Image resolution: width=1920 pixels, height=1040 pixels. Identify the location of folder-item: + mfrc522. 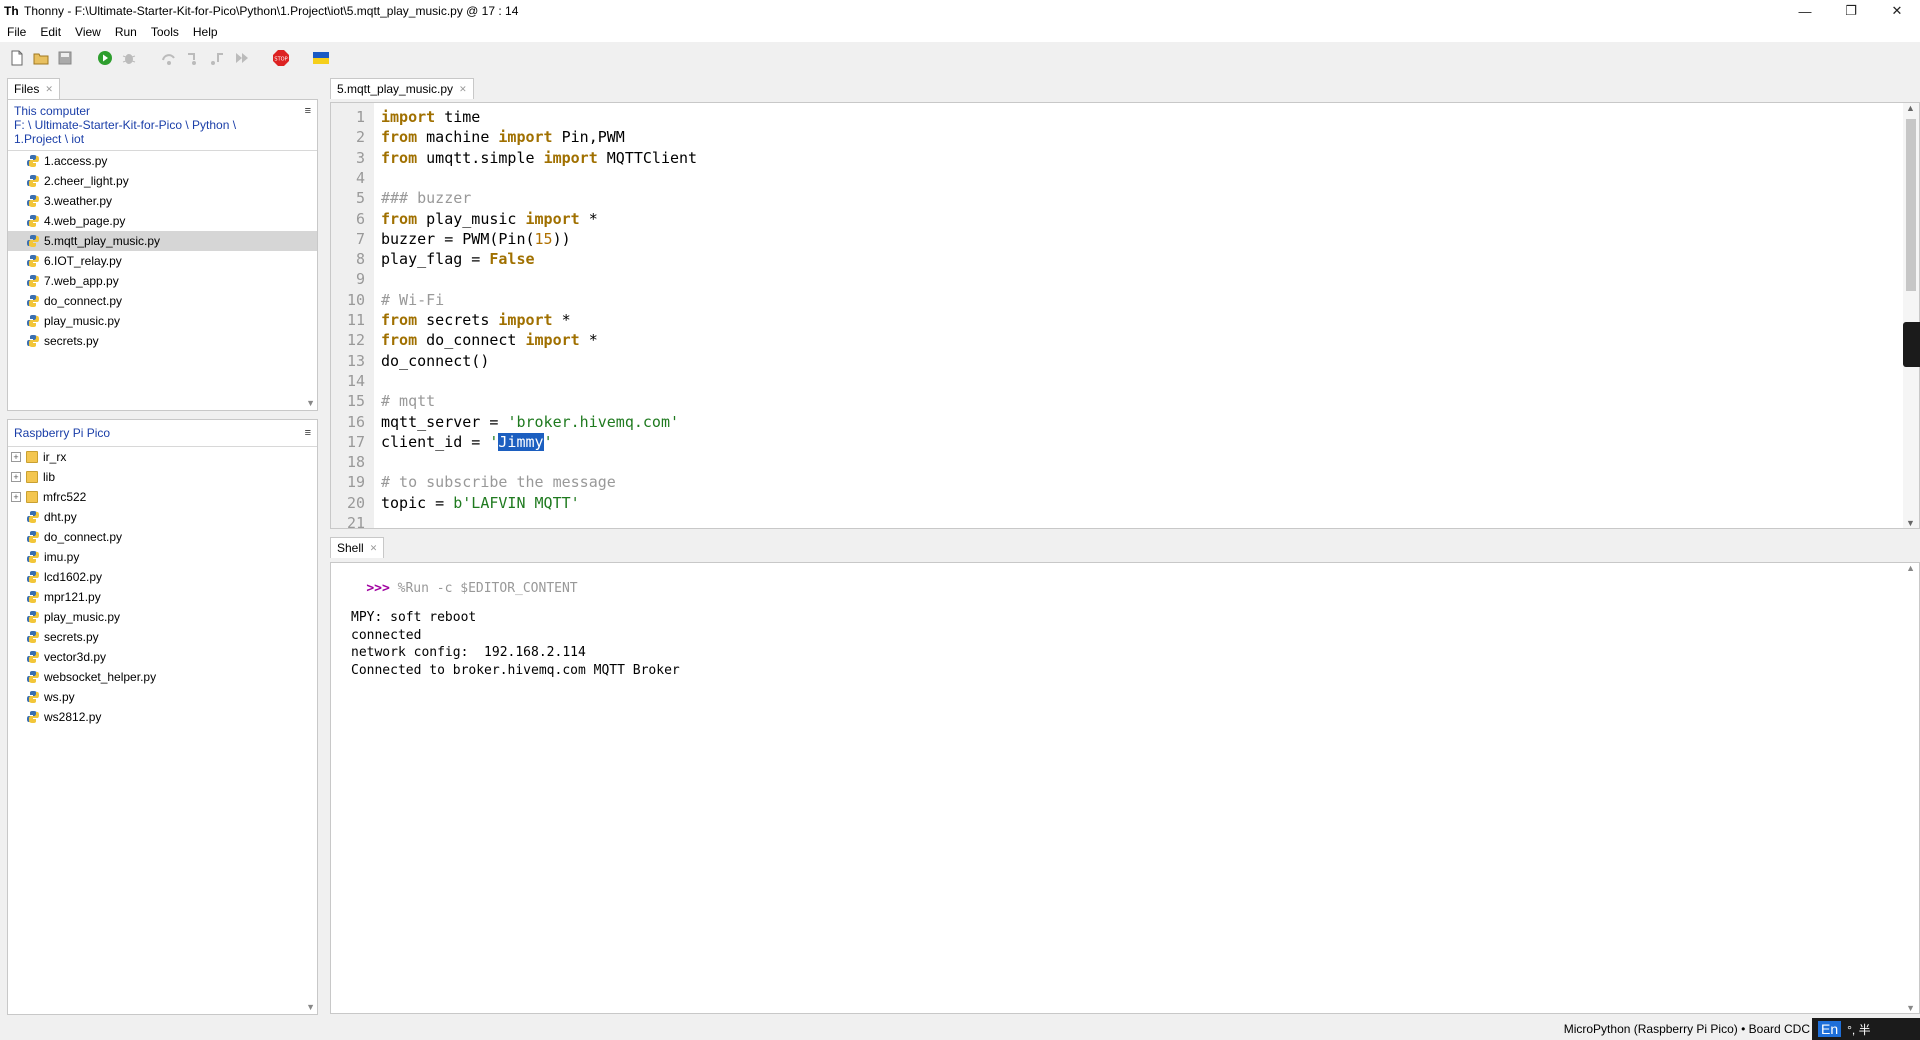
(162, 497).